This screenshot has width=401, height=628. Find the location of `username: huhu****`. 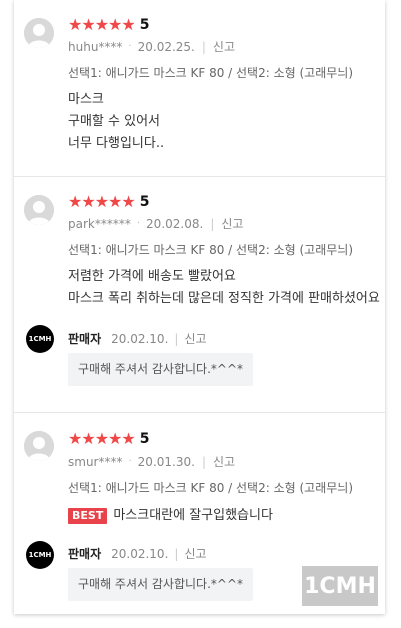

username: huhu**** is located at coordinates (95, 46).